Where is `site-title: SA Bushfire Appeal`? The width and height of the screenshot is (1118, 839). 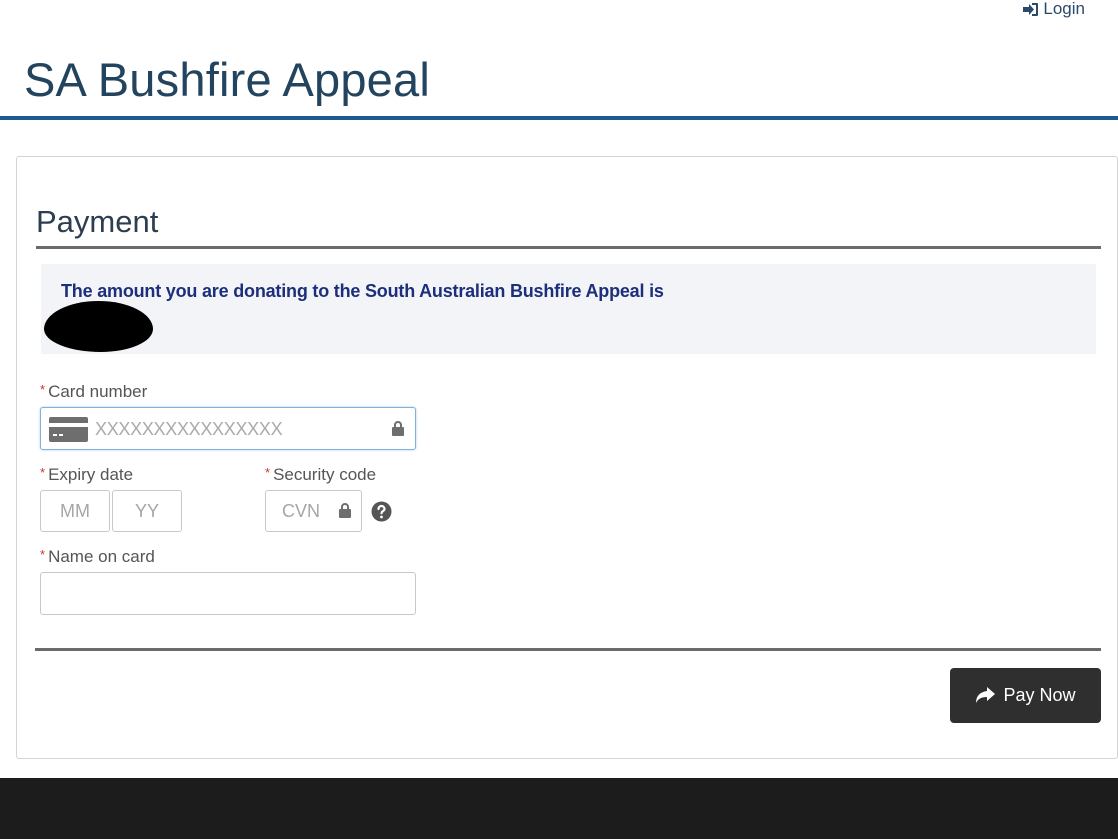 site-title: SA Bushfire Appeal is located at coordinates (227, 79).